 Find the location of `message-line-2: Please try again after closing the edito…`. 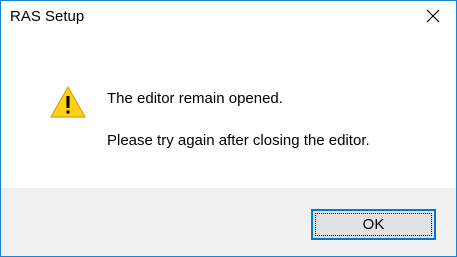

message-line-2: Please try again after closing the edito… is located at coordinates (238, 140).